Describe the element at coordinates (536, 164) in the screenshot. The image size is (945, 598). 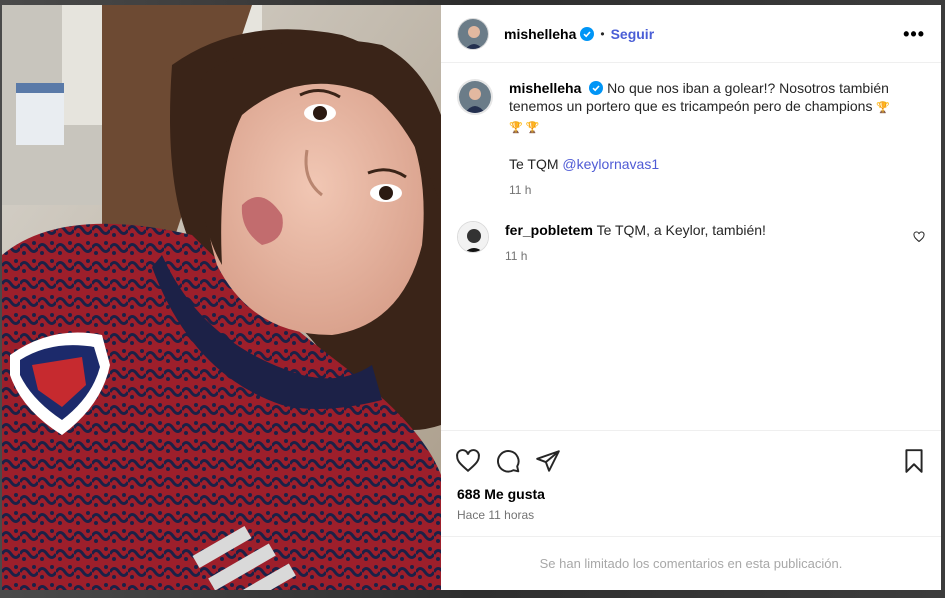
I see `caption-second-line: Te TQM` at that location.